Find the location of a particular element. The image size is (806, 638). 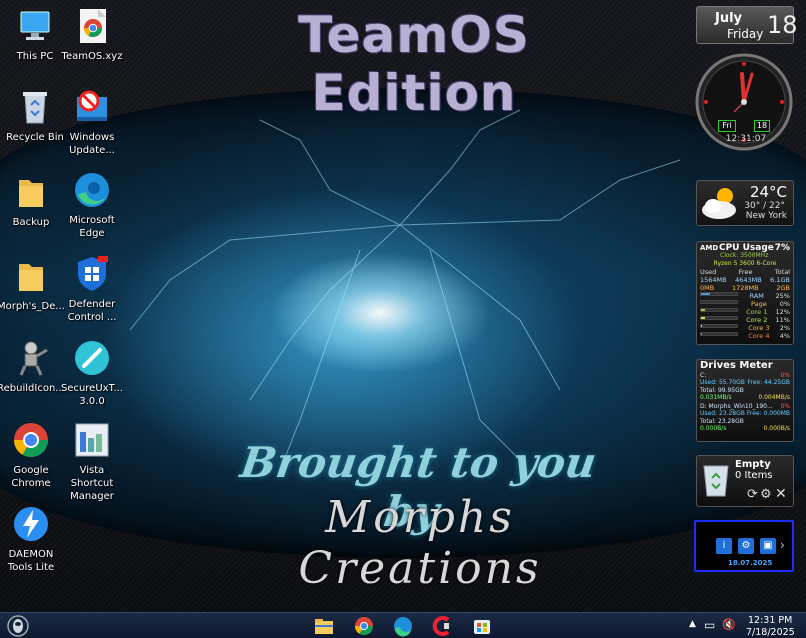

clock-date-box: 18 is located at coordinates (762, 126).